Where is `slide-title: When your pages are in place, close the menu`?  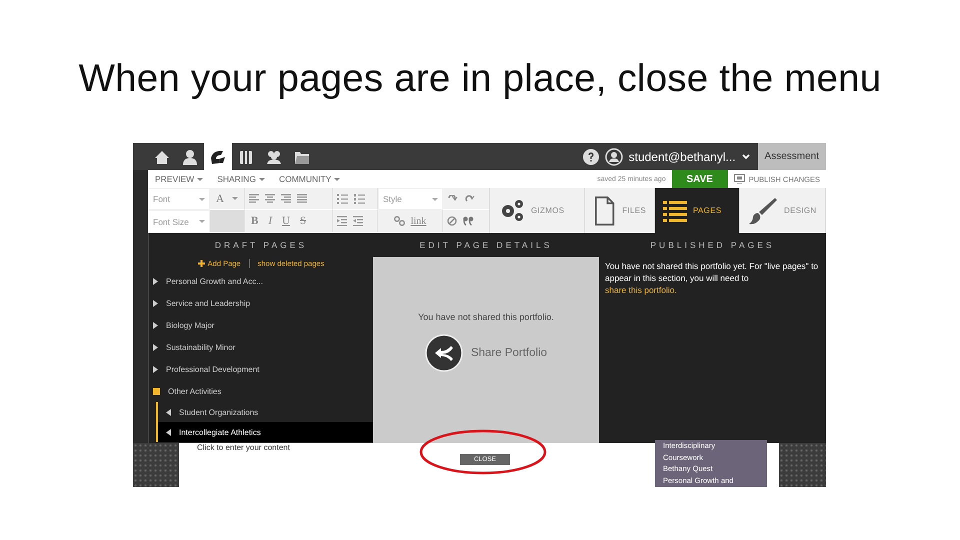
slide-title: When your pages are in place, close the menu is located at coordinates (480, 79).